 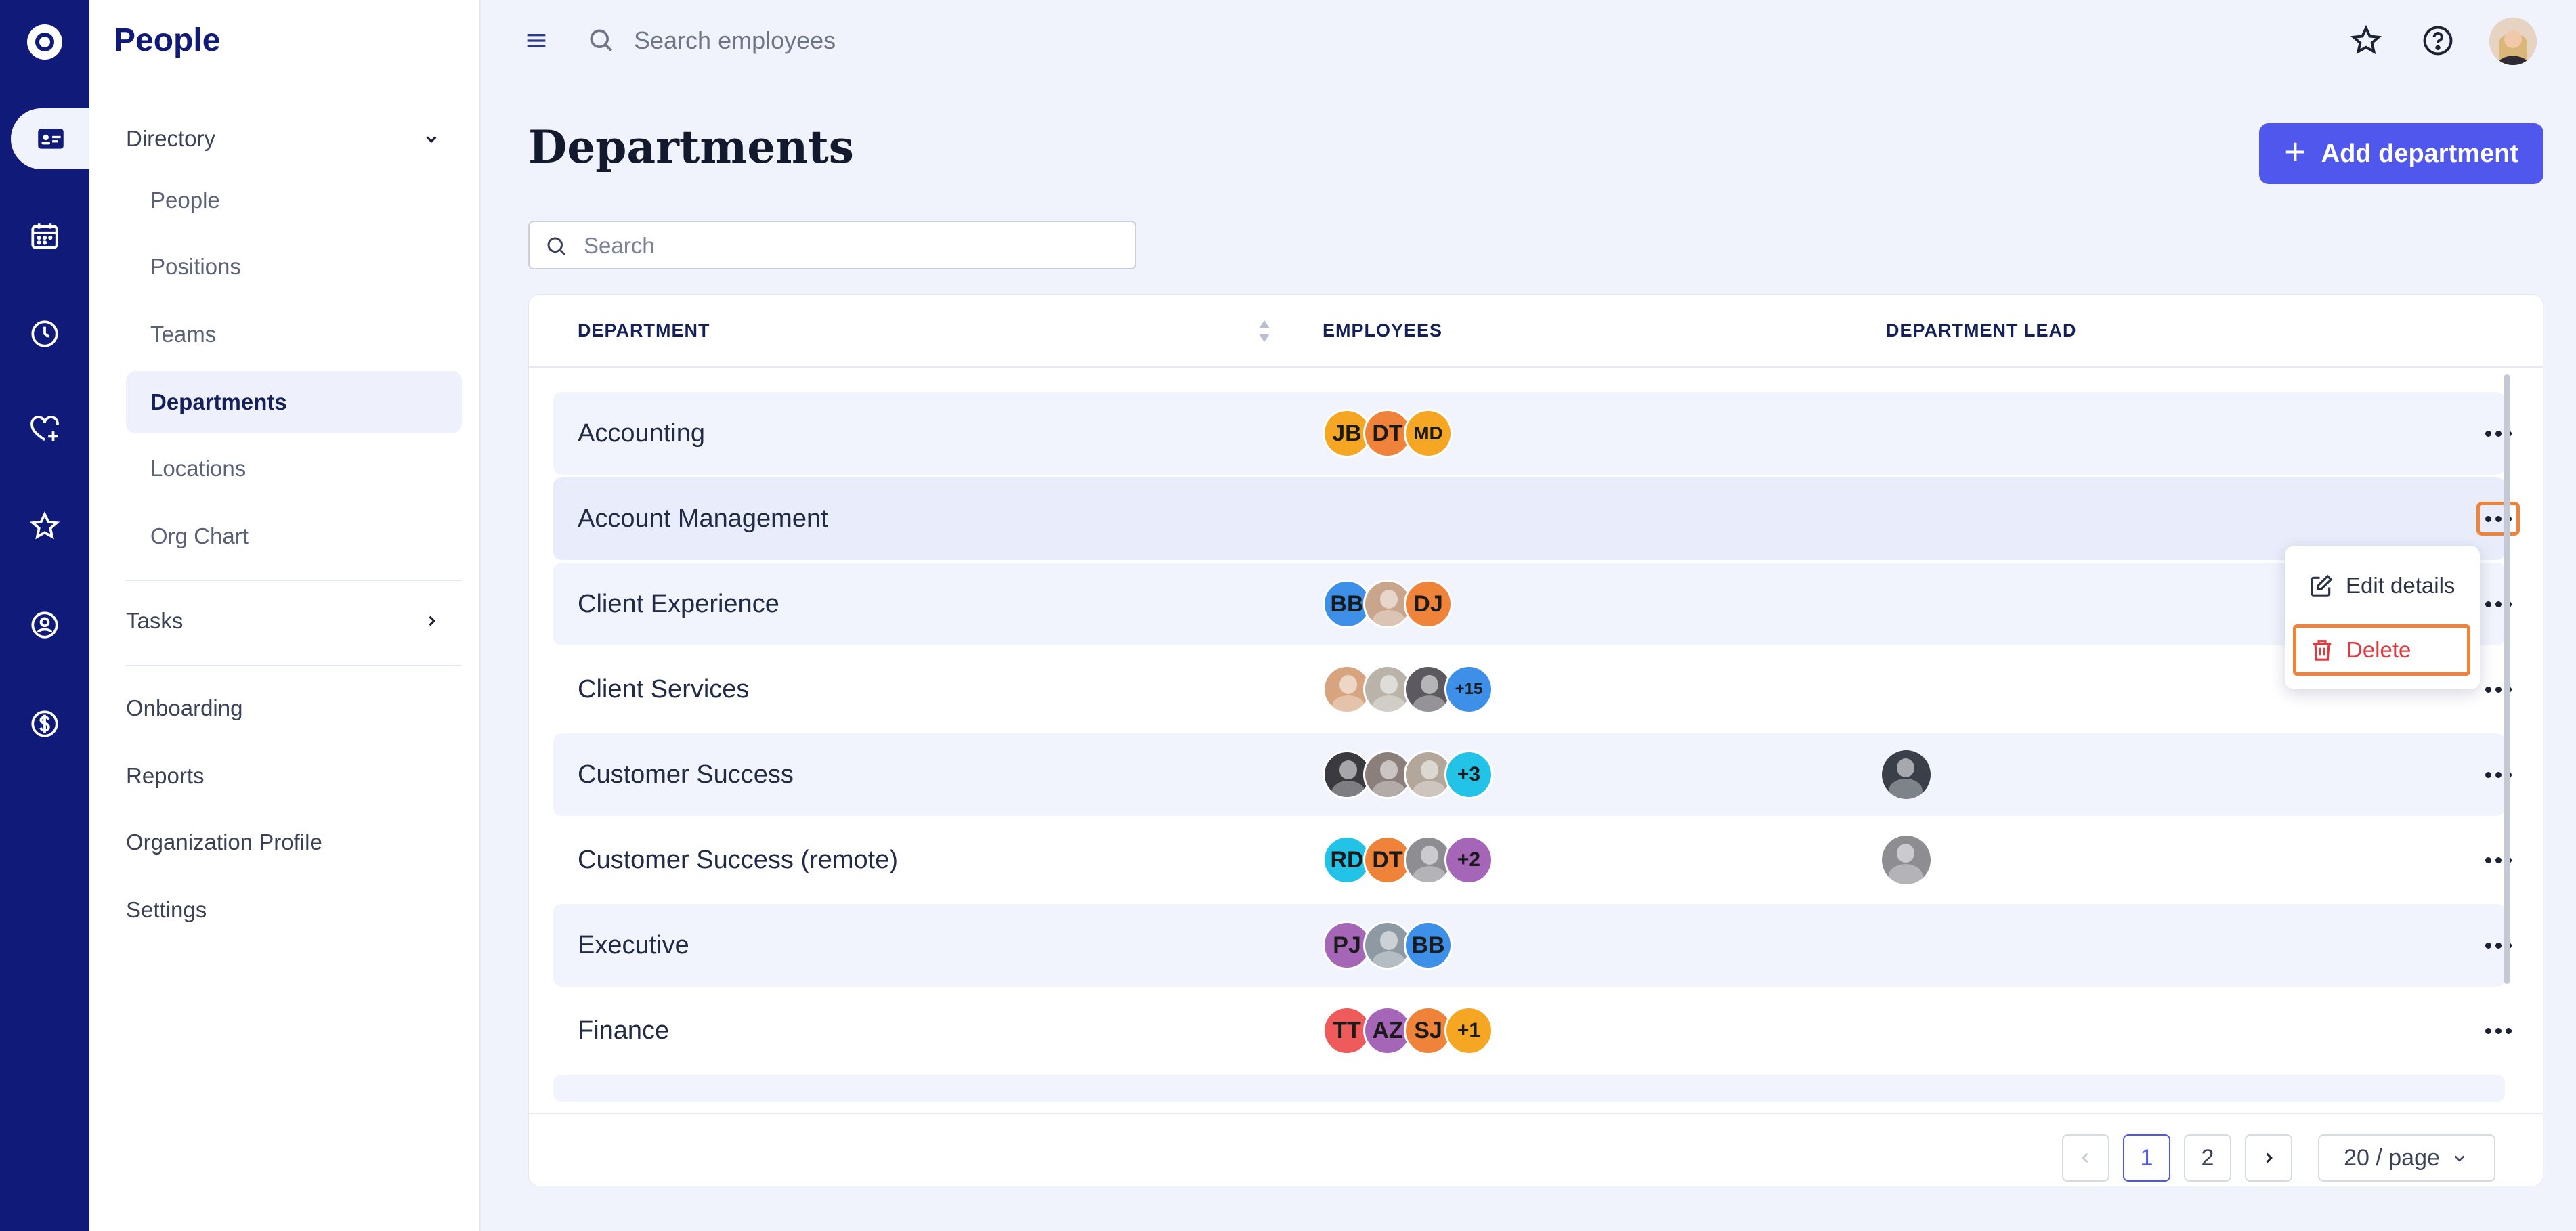 I want to click on table-header: DEPARTMENT EMPLOYEES DEPARTMENT LEAD, so click(x=1536, y=331).